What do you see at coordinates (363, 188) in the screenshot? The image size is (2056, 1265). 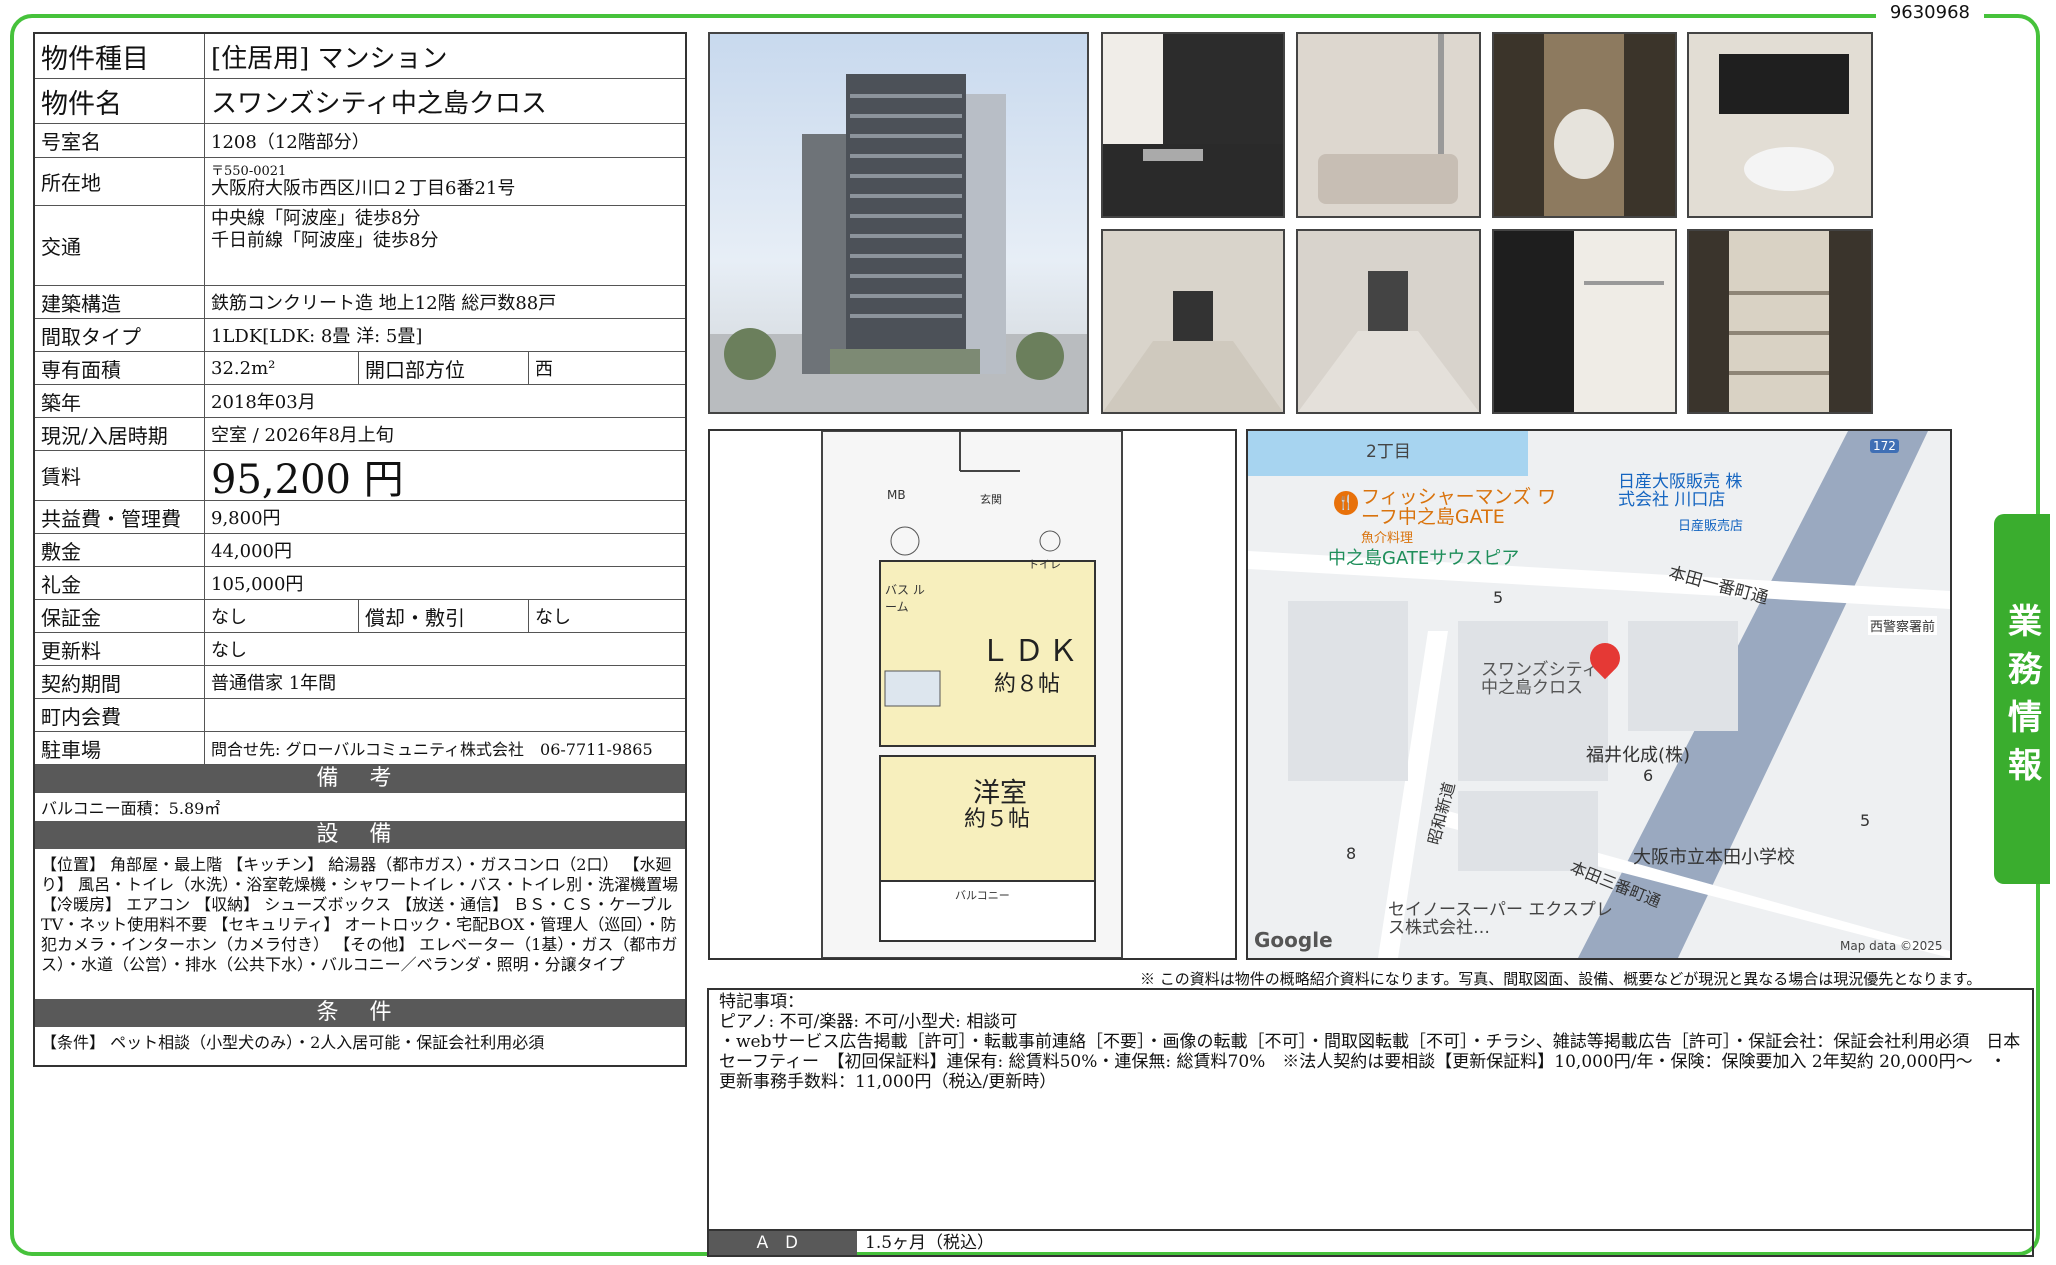 I see `address-text: 大阪府大阪市西区川口２丁目6番21号` at bounding box center [363, 188].